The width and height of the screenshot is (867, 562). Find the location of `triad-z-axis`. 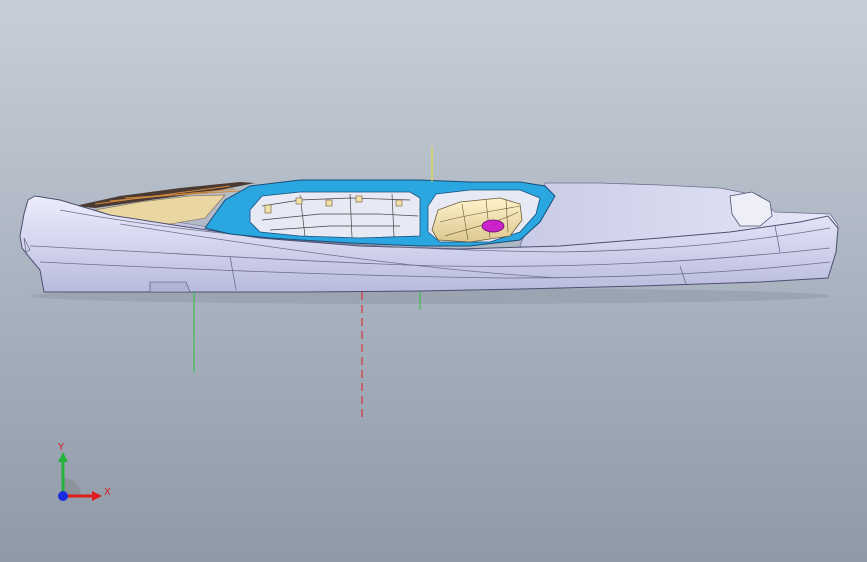

triad-z-axis is located at coordinates (63, 496).